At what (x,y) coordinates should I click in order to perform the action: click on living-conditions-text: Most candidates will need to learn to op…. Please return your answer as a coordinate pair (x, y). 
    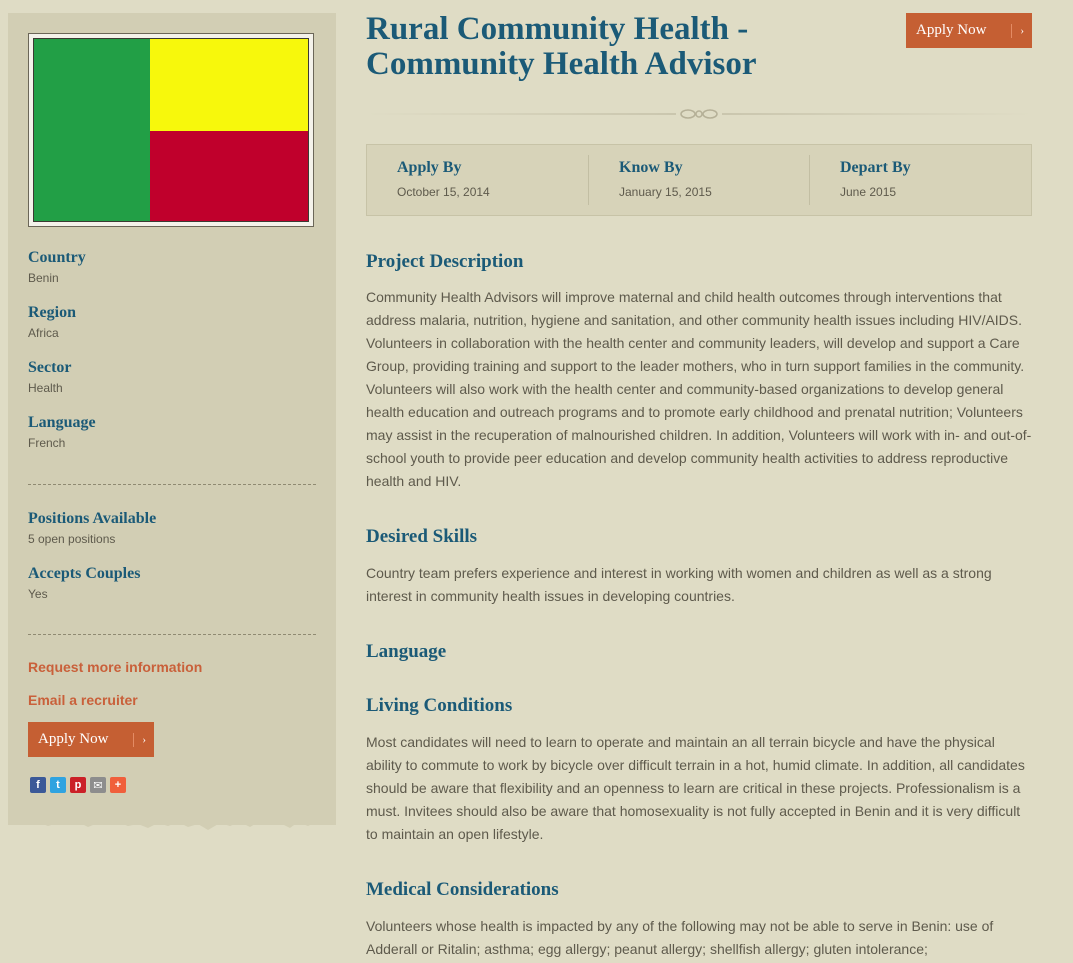
    Looking at the image, I should click on (695, 788).